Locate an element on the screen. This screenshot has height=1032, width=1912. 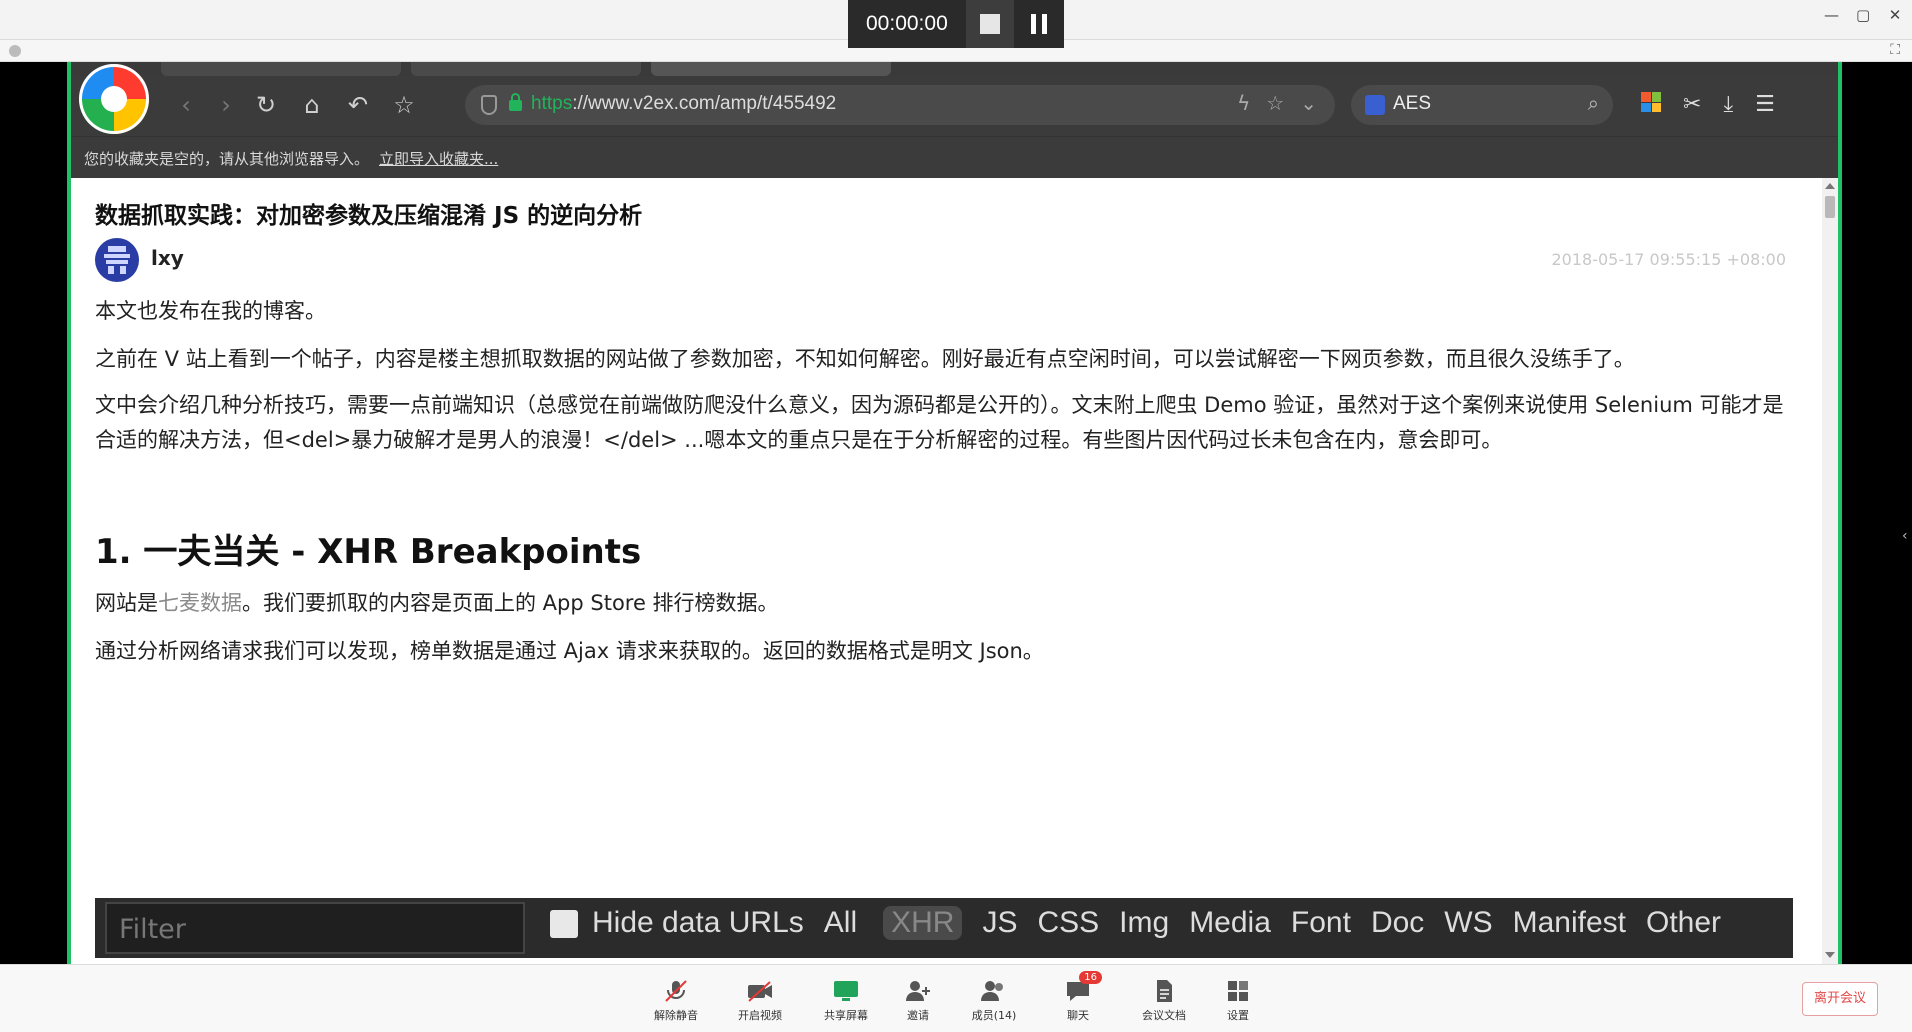
share-screen-icon is located at coordinates (846, 991).